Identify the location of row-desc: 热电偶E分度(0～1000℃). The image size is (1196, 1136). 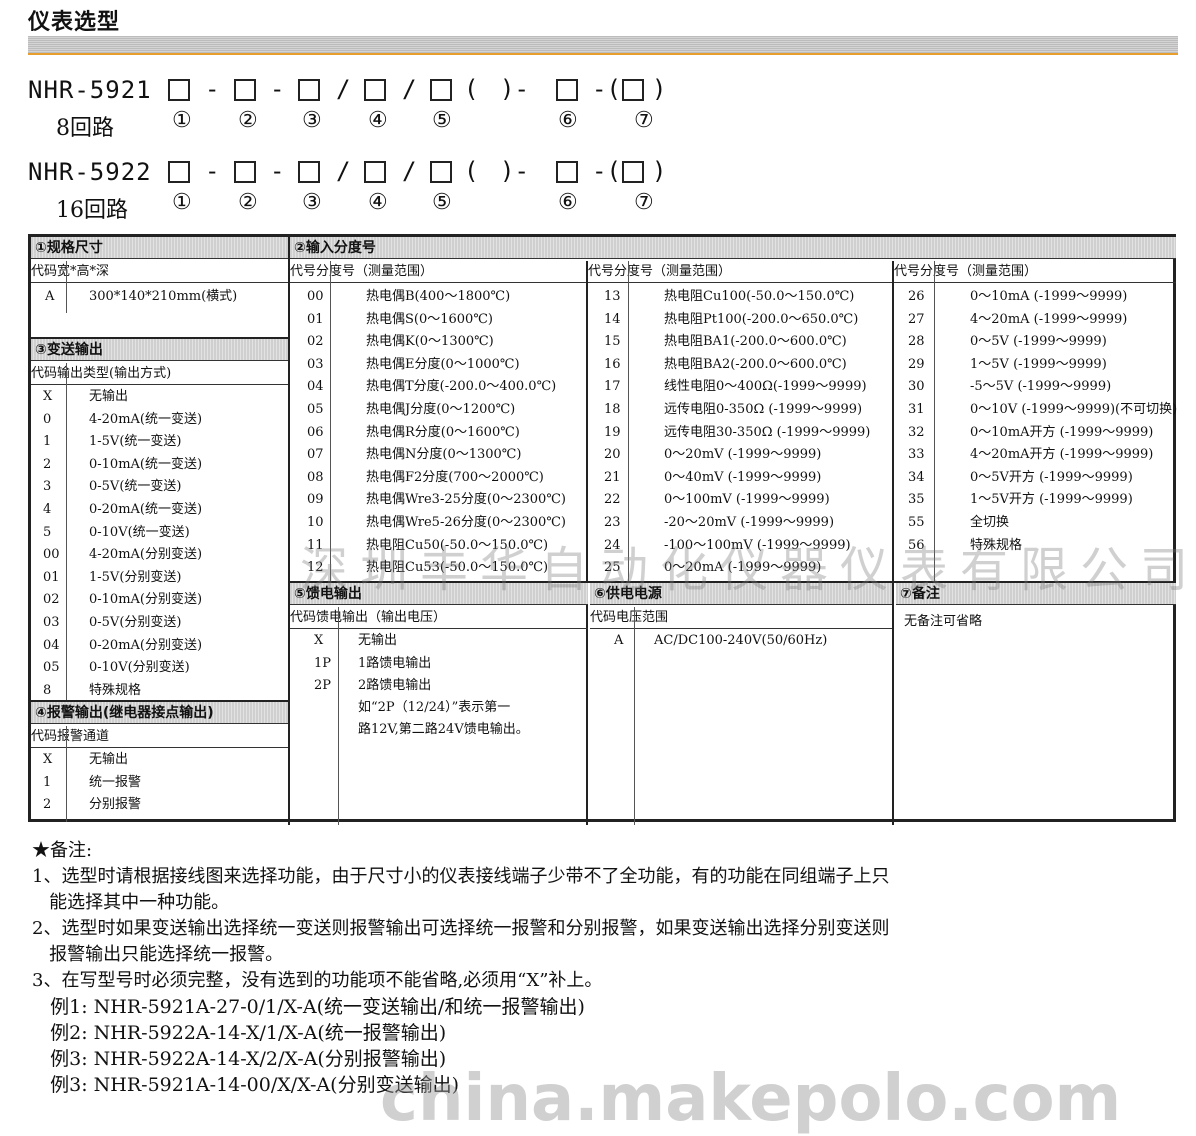
(443, 364).